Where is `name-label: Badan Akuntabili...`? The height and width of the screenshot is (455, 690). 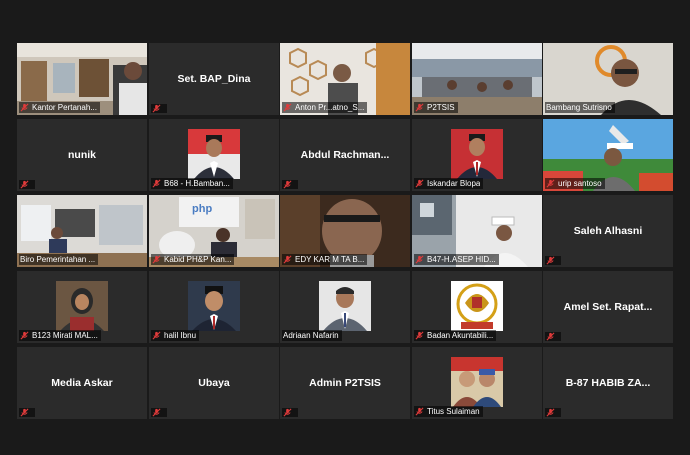 name-label: Badan Akuntabili... is located at coordinates (455, 335).